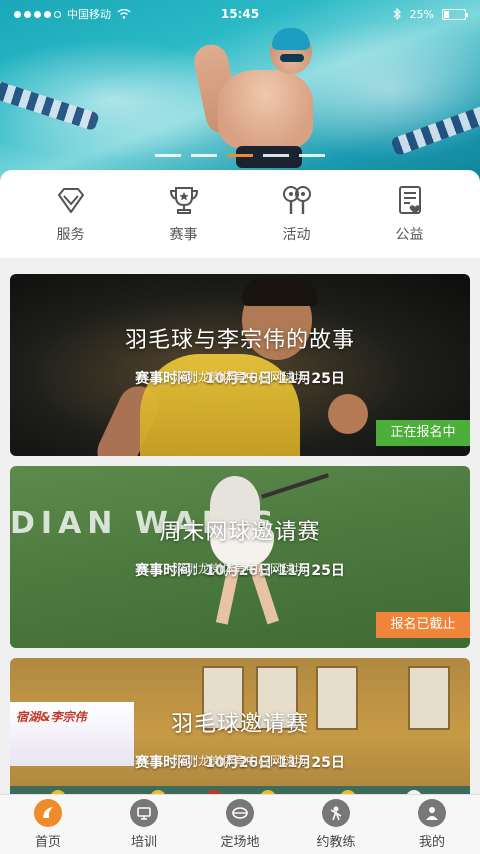  I want to click on status-badge: 报名已截止, so click(423, 625).